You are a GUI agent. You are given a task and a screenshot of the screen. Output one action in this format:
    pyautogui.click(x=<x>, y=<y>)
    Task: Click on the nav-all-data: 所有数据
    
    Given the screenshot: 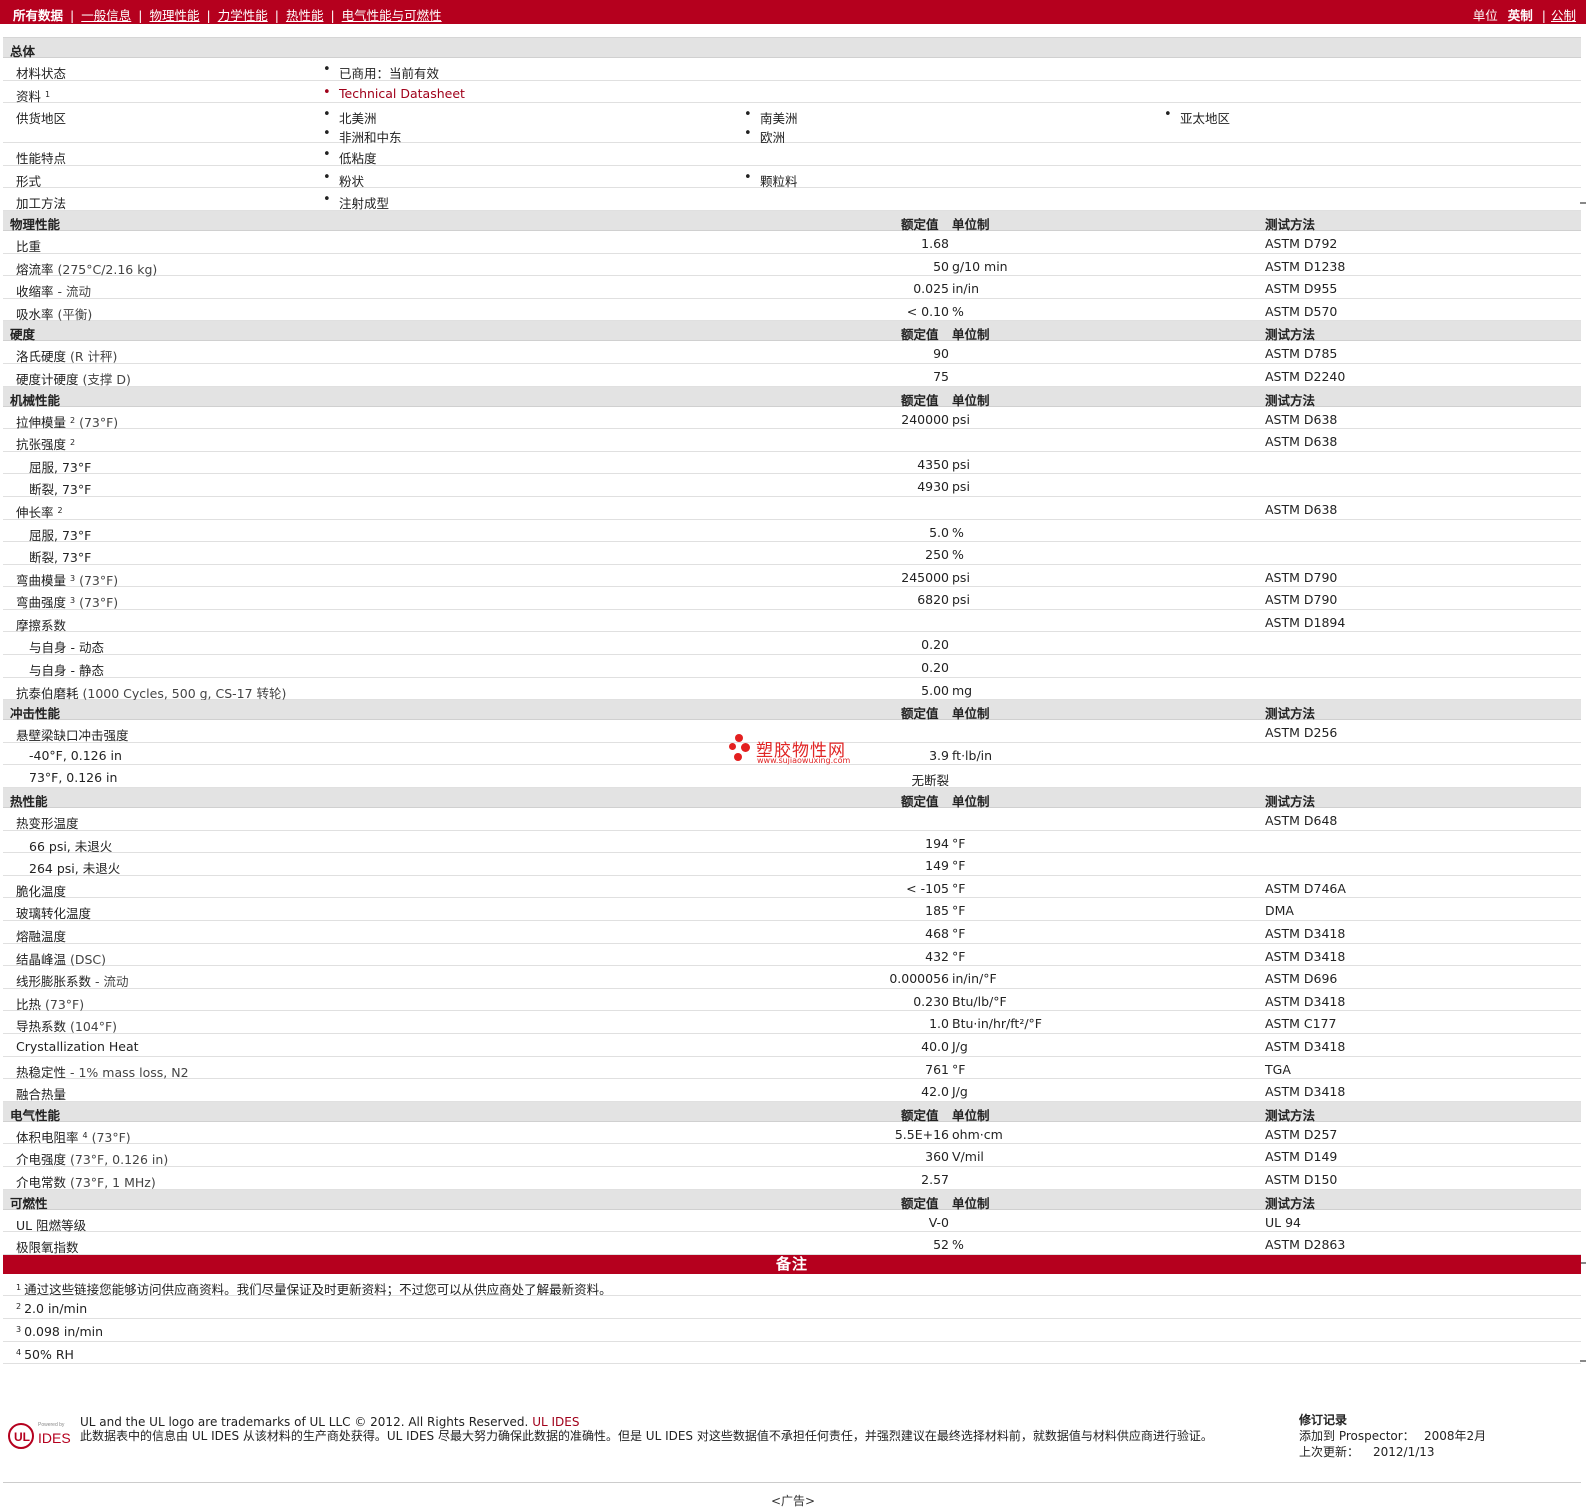 What is the action you would take?
    pyautogui.click(x=38, y=15)
    